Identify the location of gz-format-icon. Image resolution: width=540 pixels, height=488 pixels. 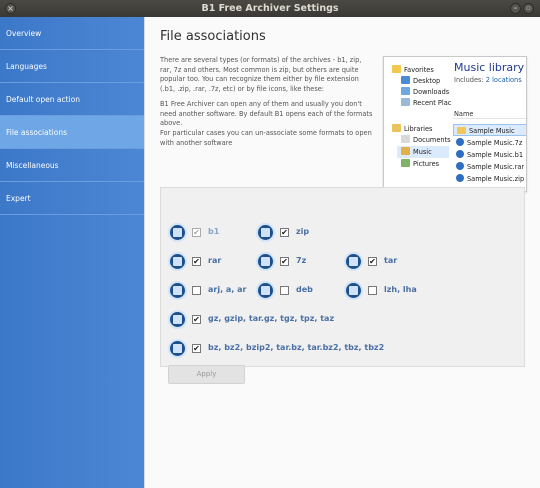
(177, 319).